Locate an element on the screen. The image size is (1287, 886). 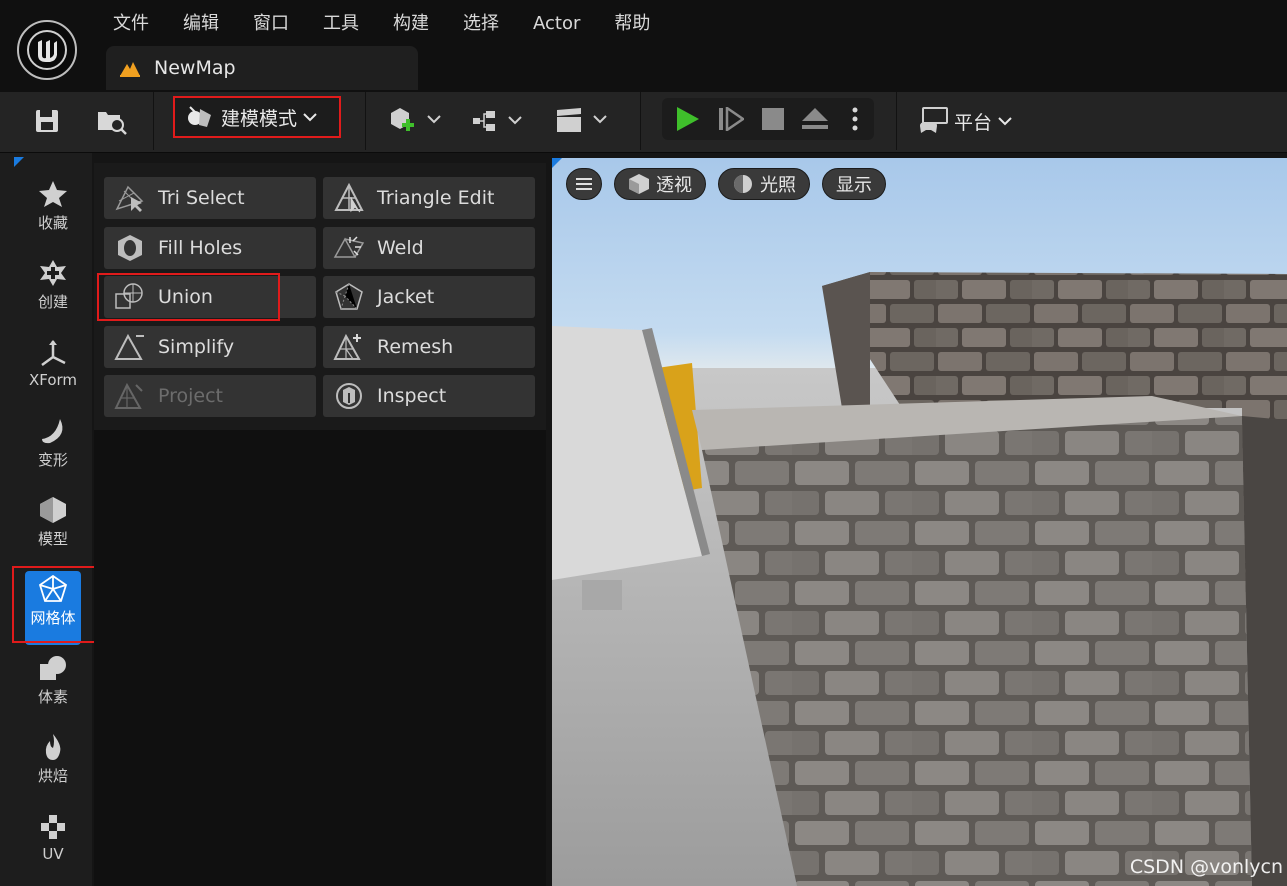
category-label: 变形 is located at coordinates (52, 459).